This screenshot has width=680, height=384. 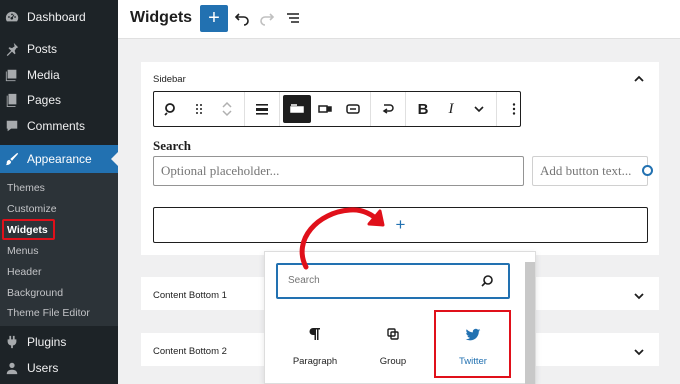 What do you see at coordinates (647, 170) in the screenshot?
I see `resize-handle` at bounding box center [647, 170].